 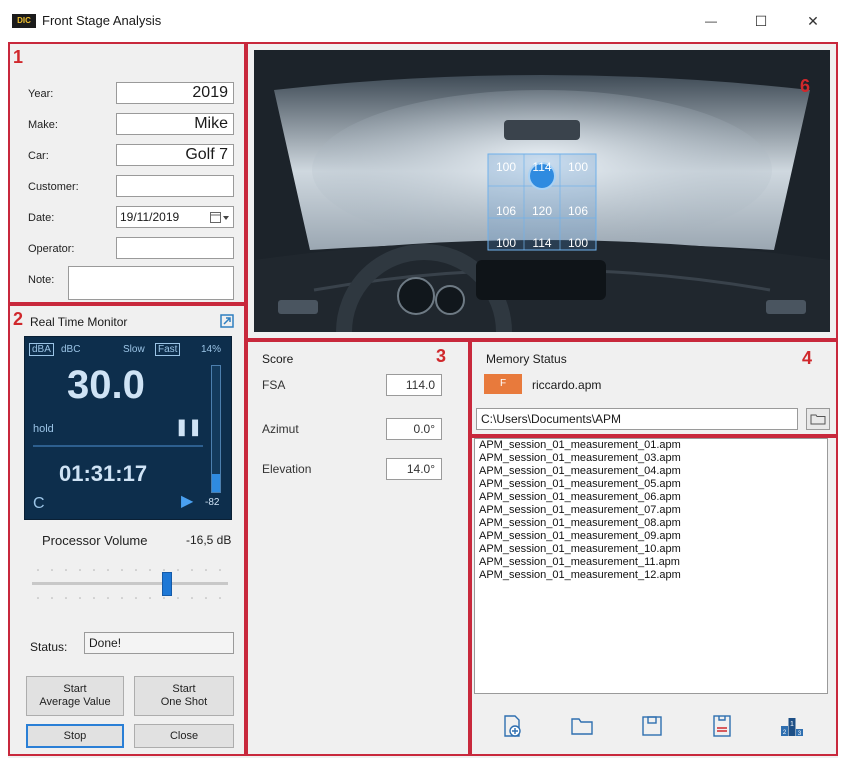 I want to click on slider-ticks, so click(x=130, y=584).